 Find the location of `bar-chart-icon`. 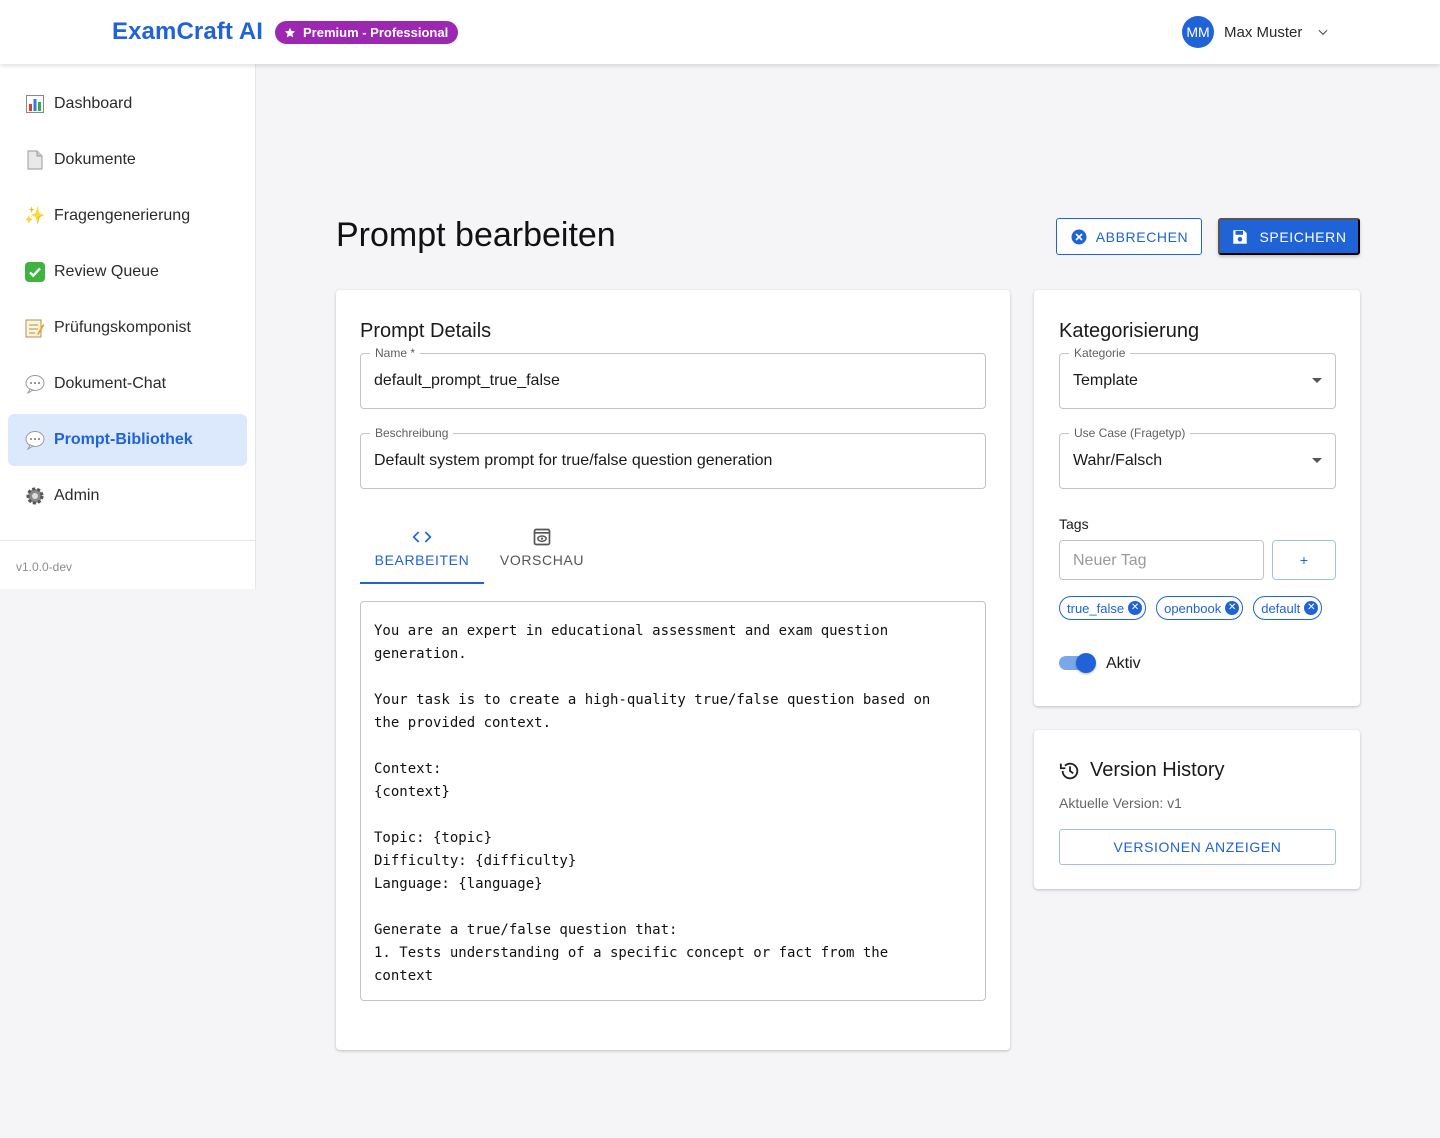

bar-chart-icon is located at coordinates (35, 104).